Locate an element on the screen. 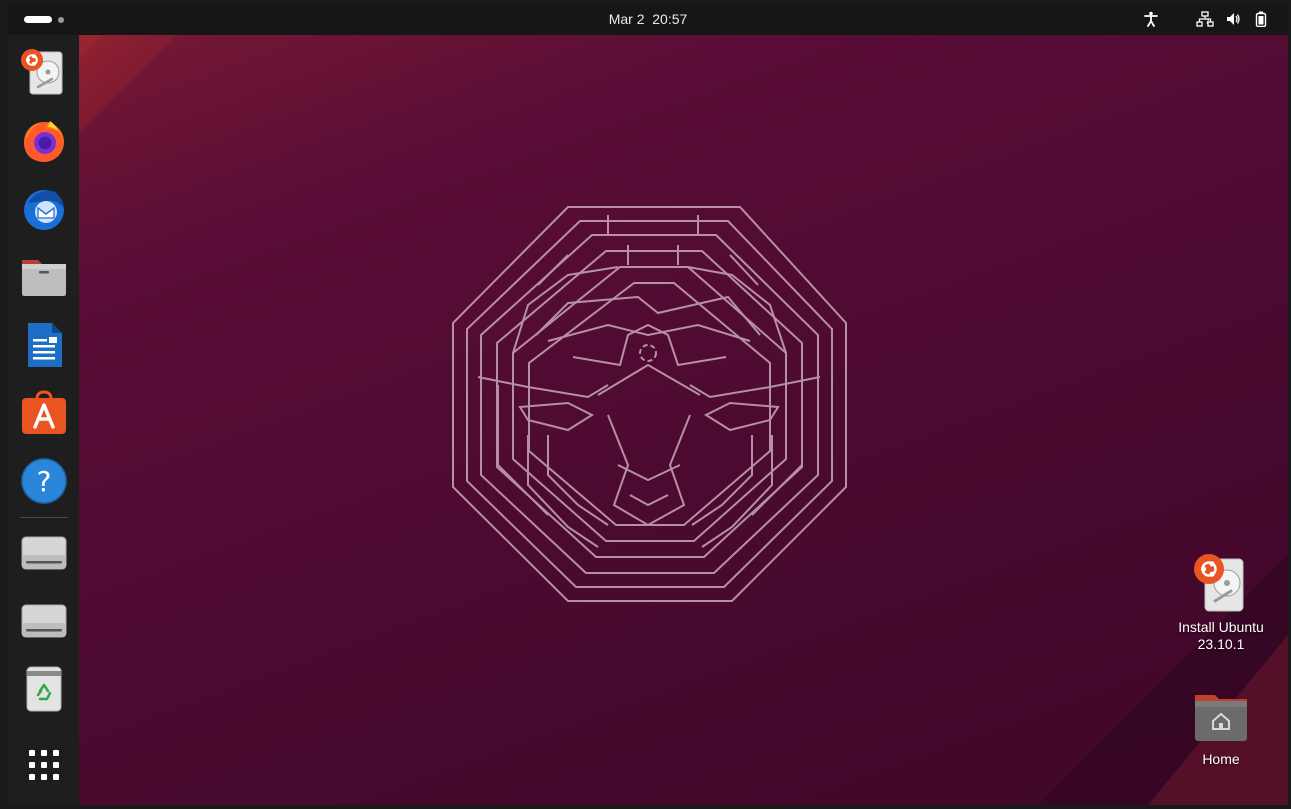 This screenshot has height=809, width=1291. workspace-indicator is located at coordinates (61, 19).